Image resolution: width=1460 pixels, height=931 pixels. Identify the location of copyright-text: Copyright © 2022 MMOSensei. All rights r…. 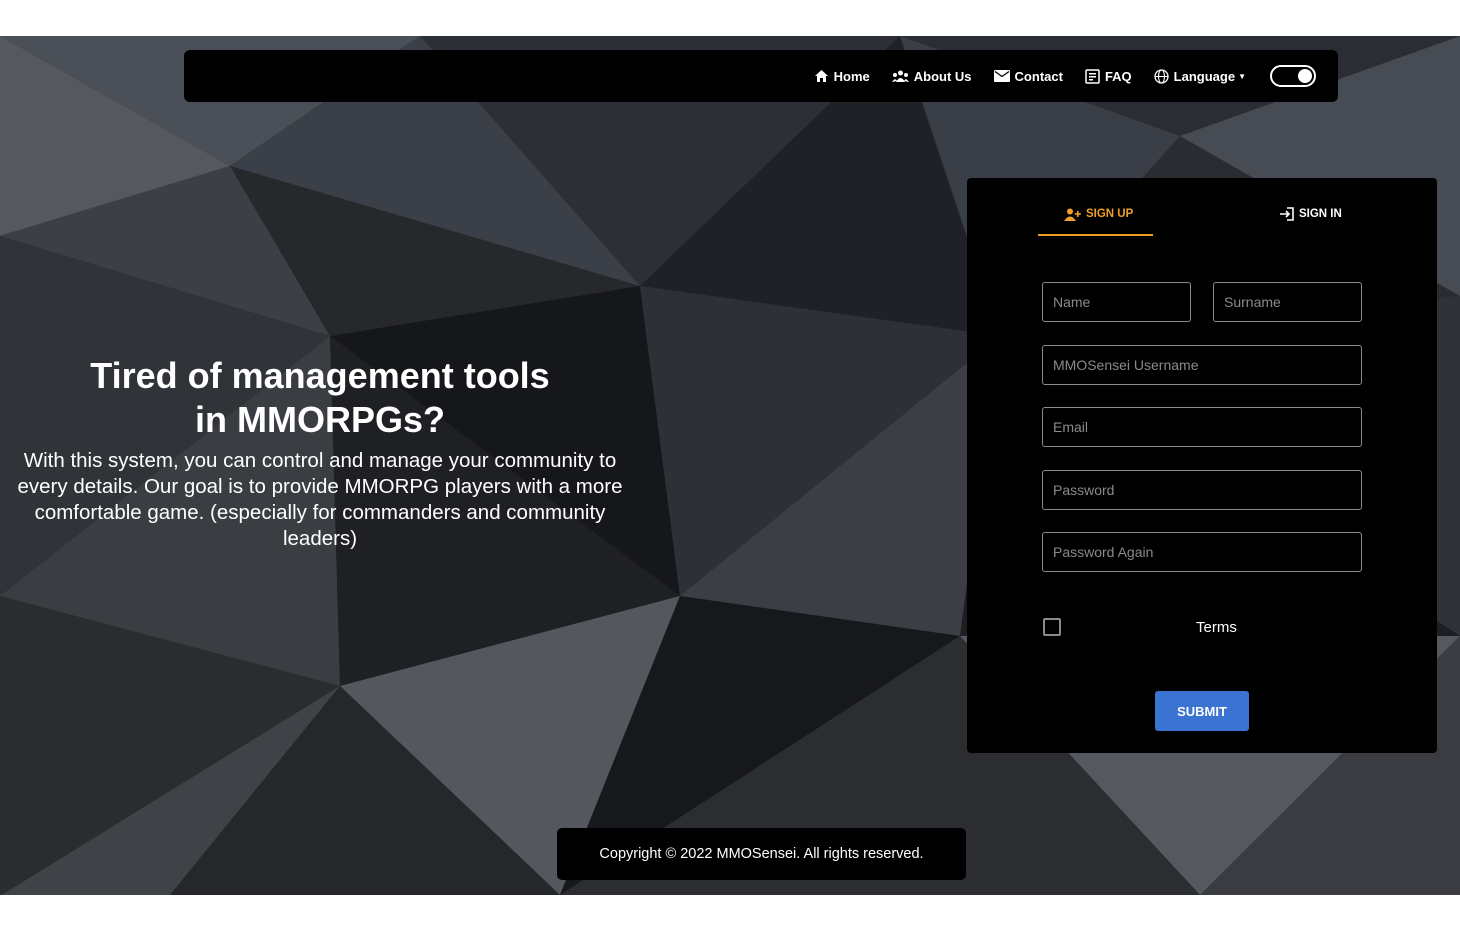
(761, 854).